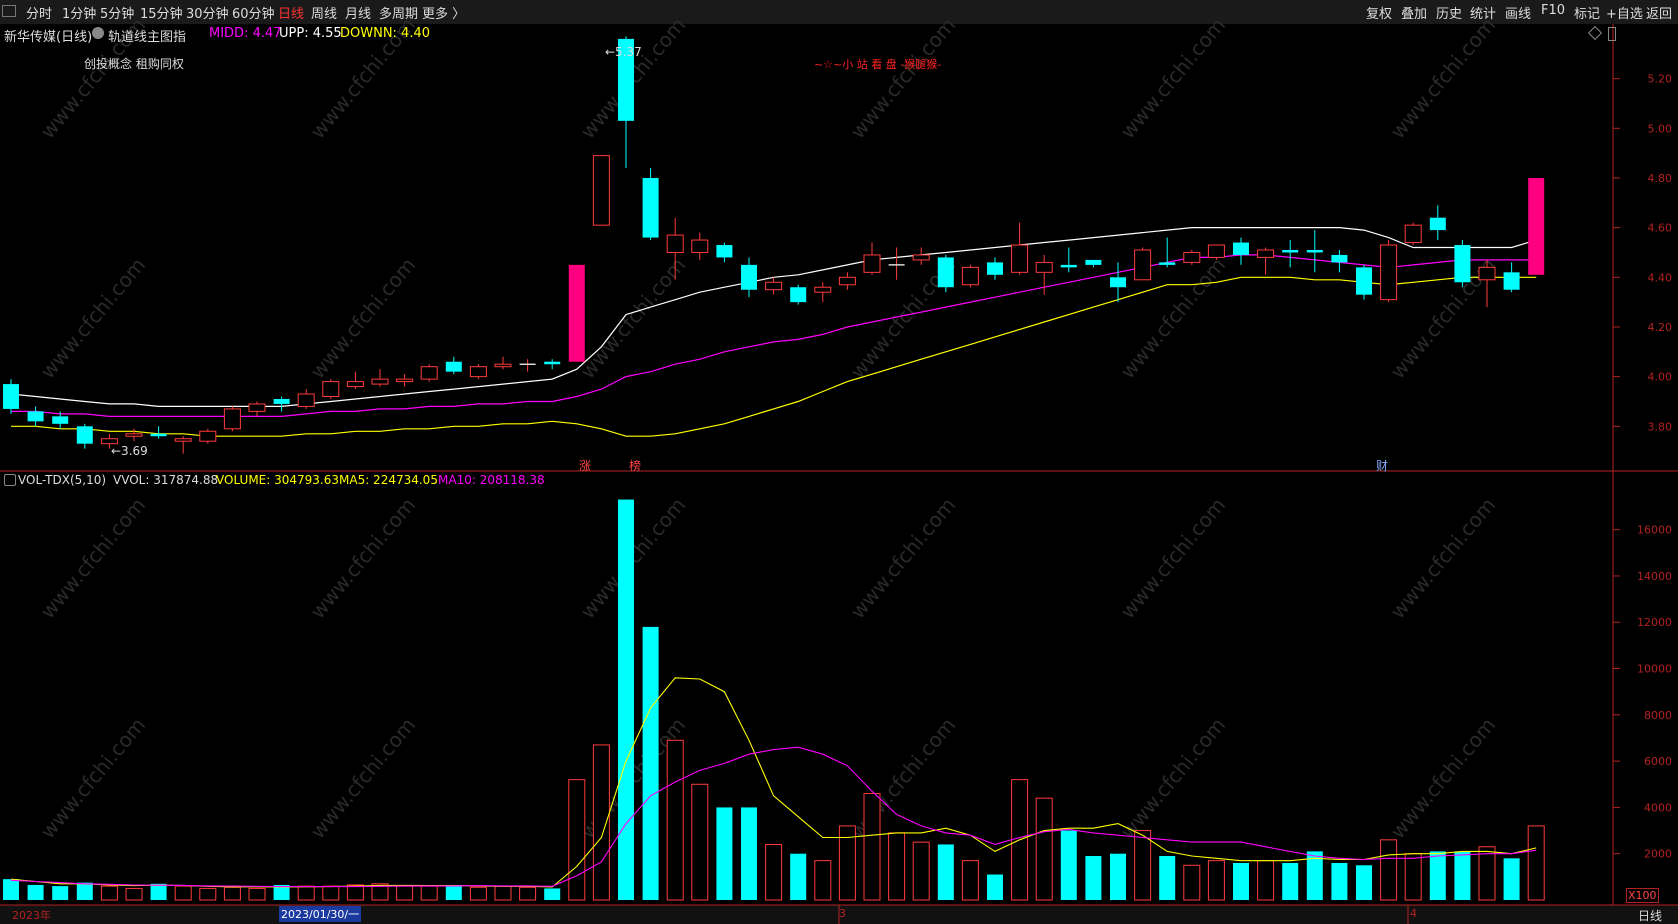  What do you see at coordinates (635, 465) in the screenshot?
I see `event-marker-bang: 榜` at bounding box center [635, 465].